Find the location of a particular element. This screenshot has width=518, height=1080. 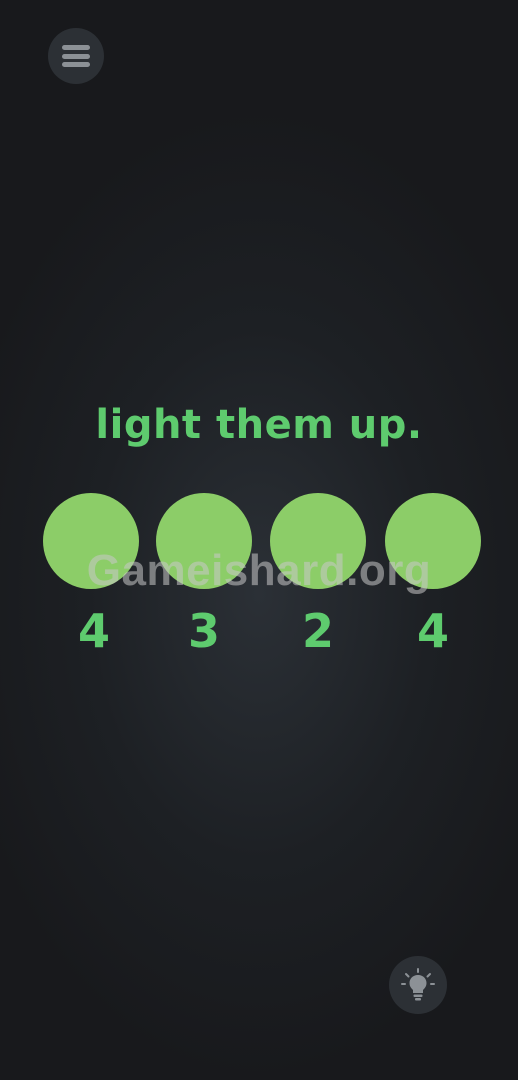

menu-icon is located at coordinates (76, 56).